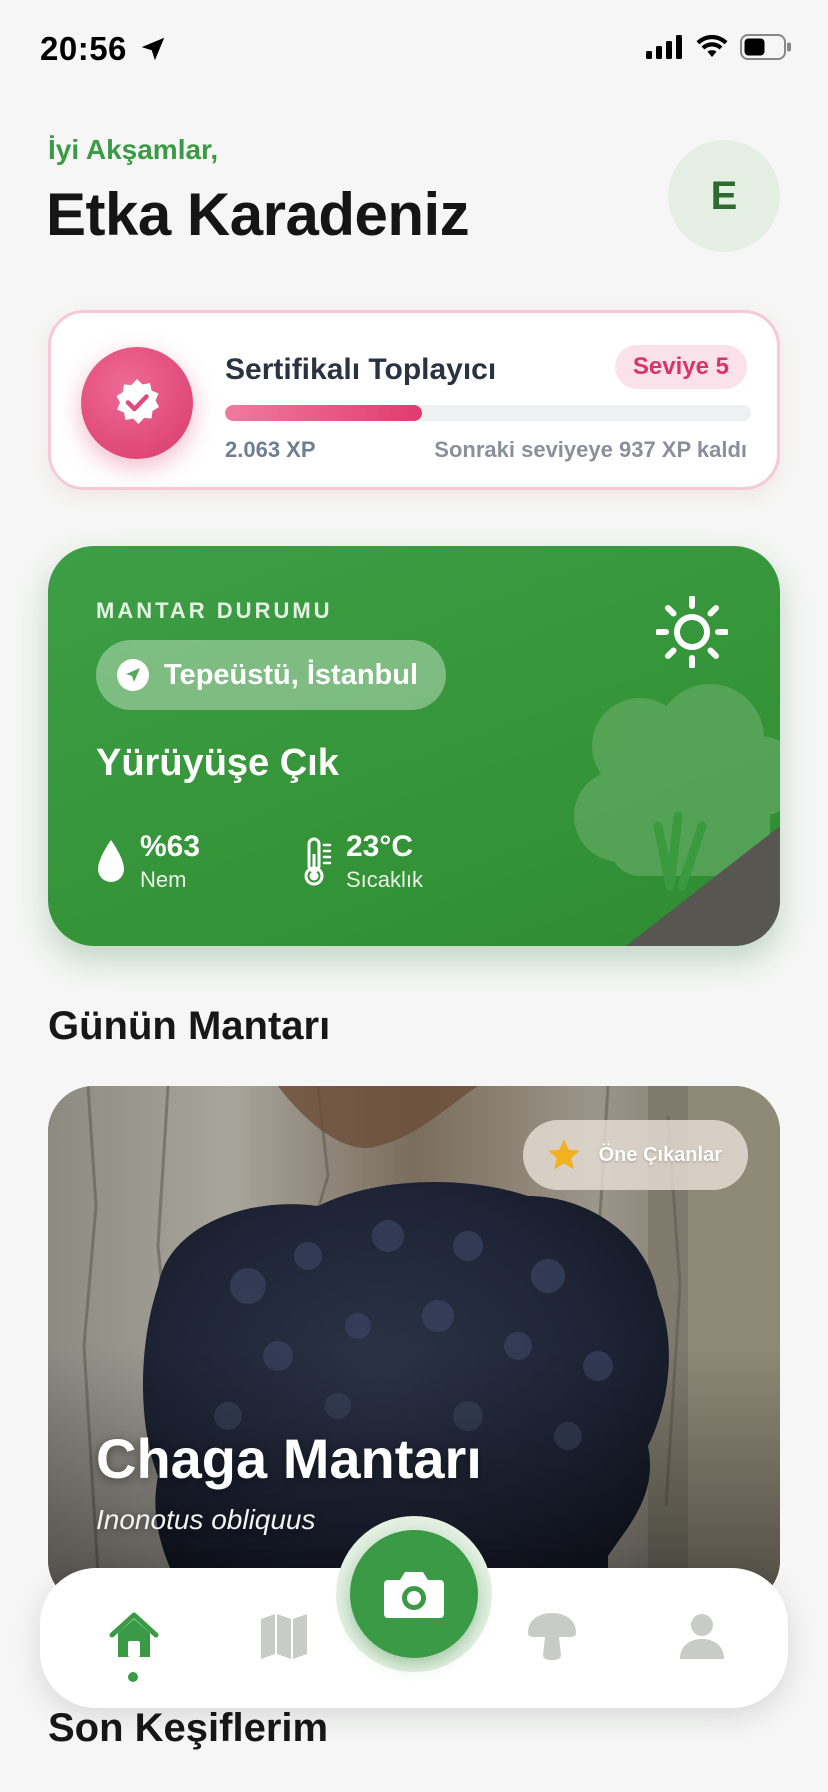 Image resolution: width=828 pixels, height=1792 pixels. I want to click on temperature-stat: 23°C Sıcaklık, so click(362, 861).